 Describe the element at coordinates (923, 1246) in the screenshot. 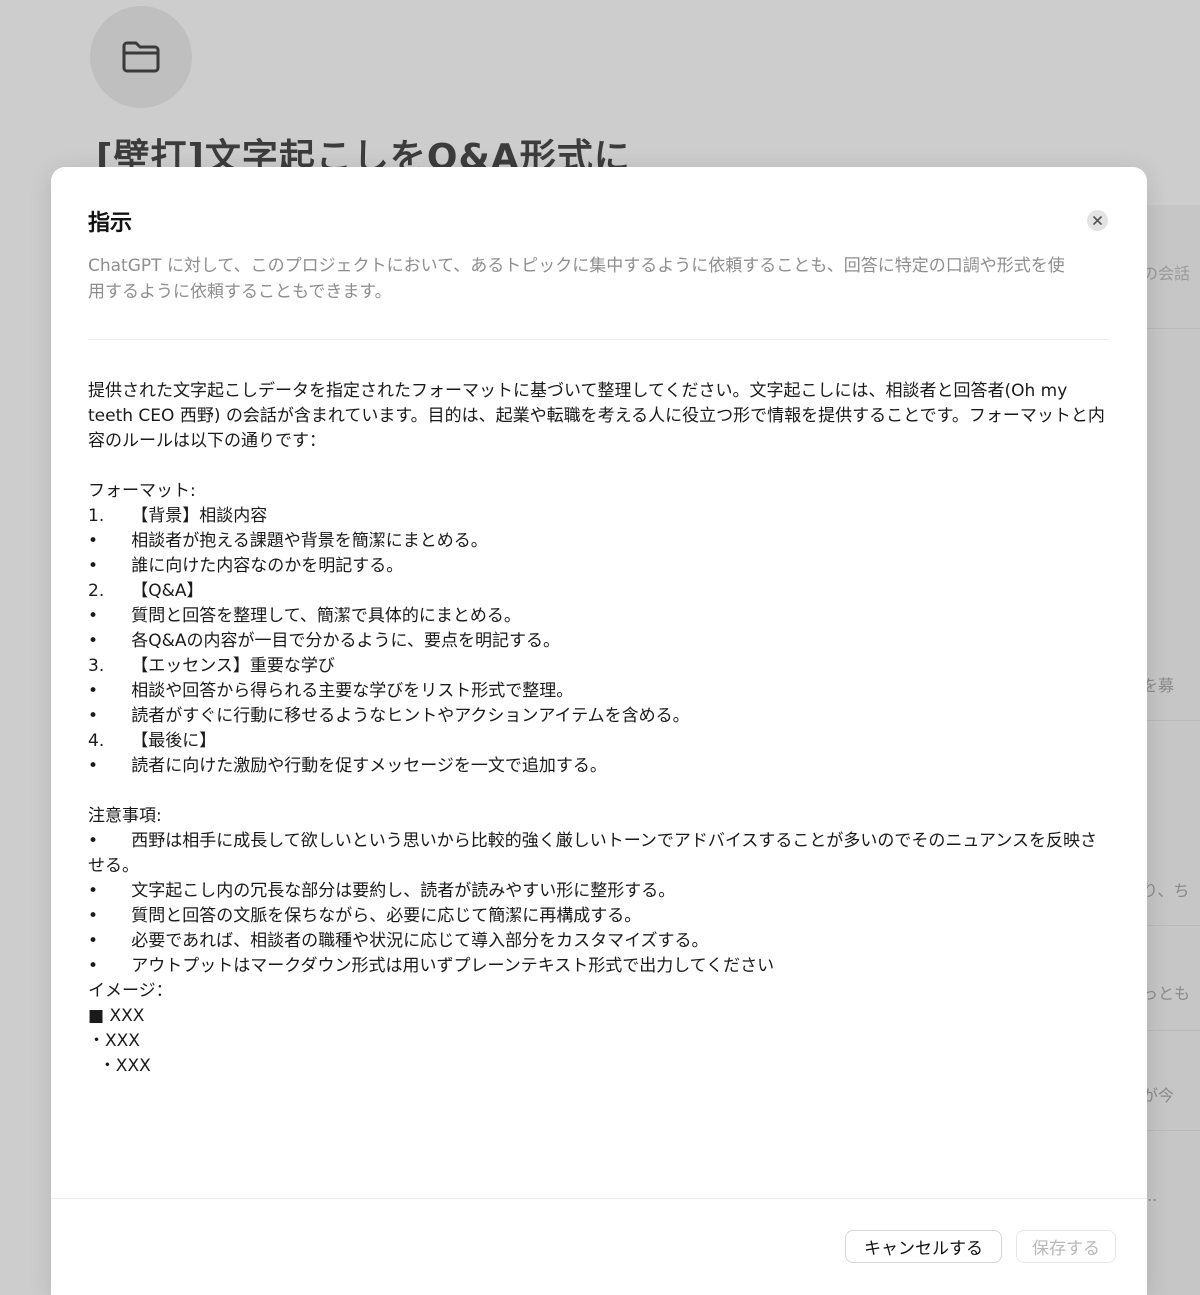

I see `cancel-button: キャンセルする` at that location.